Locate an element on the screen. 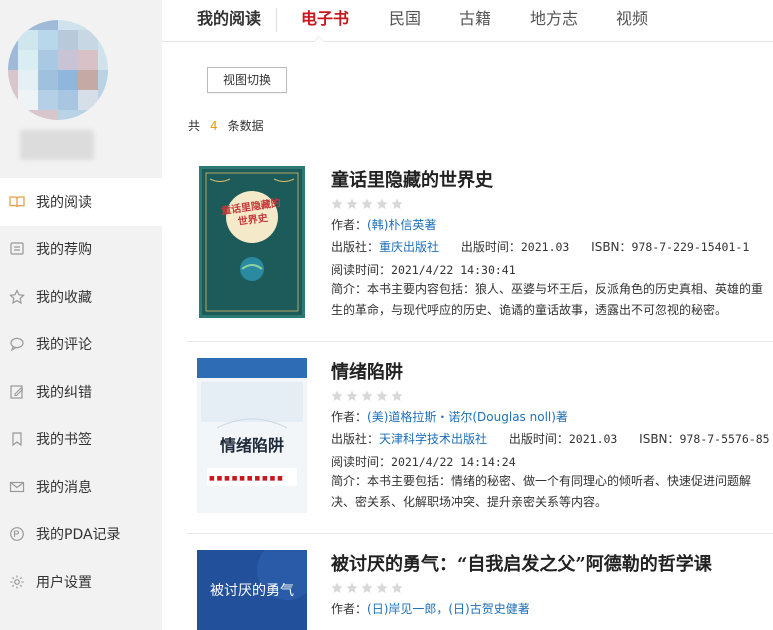 This screenshot has width=773, height=630. book-title: 被讨厌的勇气：“自我启发之父”阿德勒的哲学课 is located at coordinates (521, 563).